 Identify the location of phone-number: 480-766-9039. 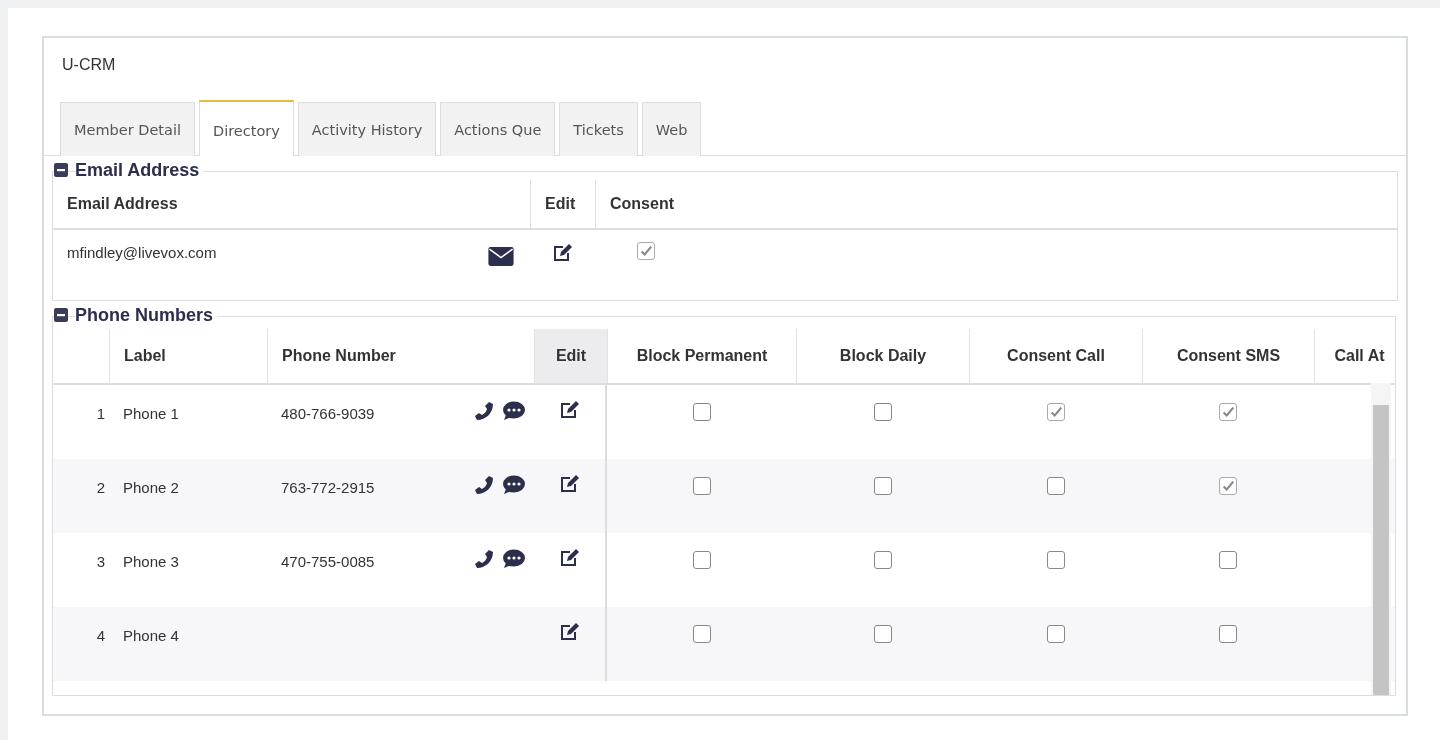
(328, 413).